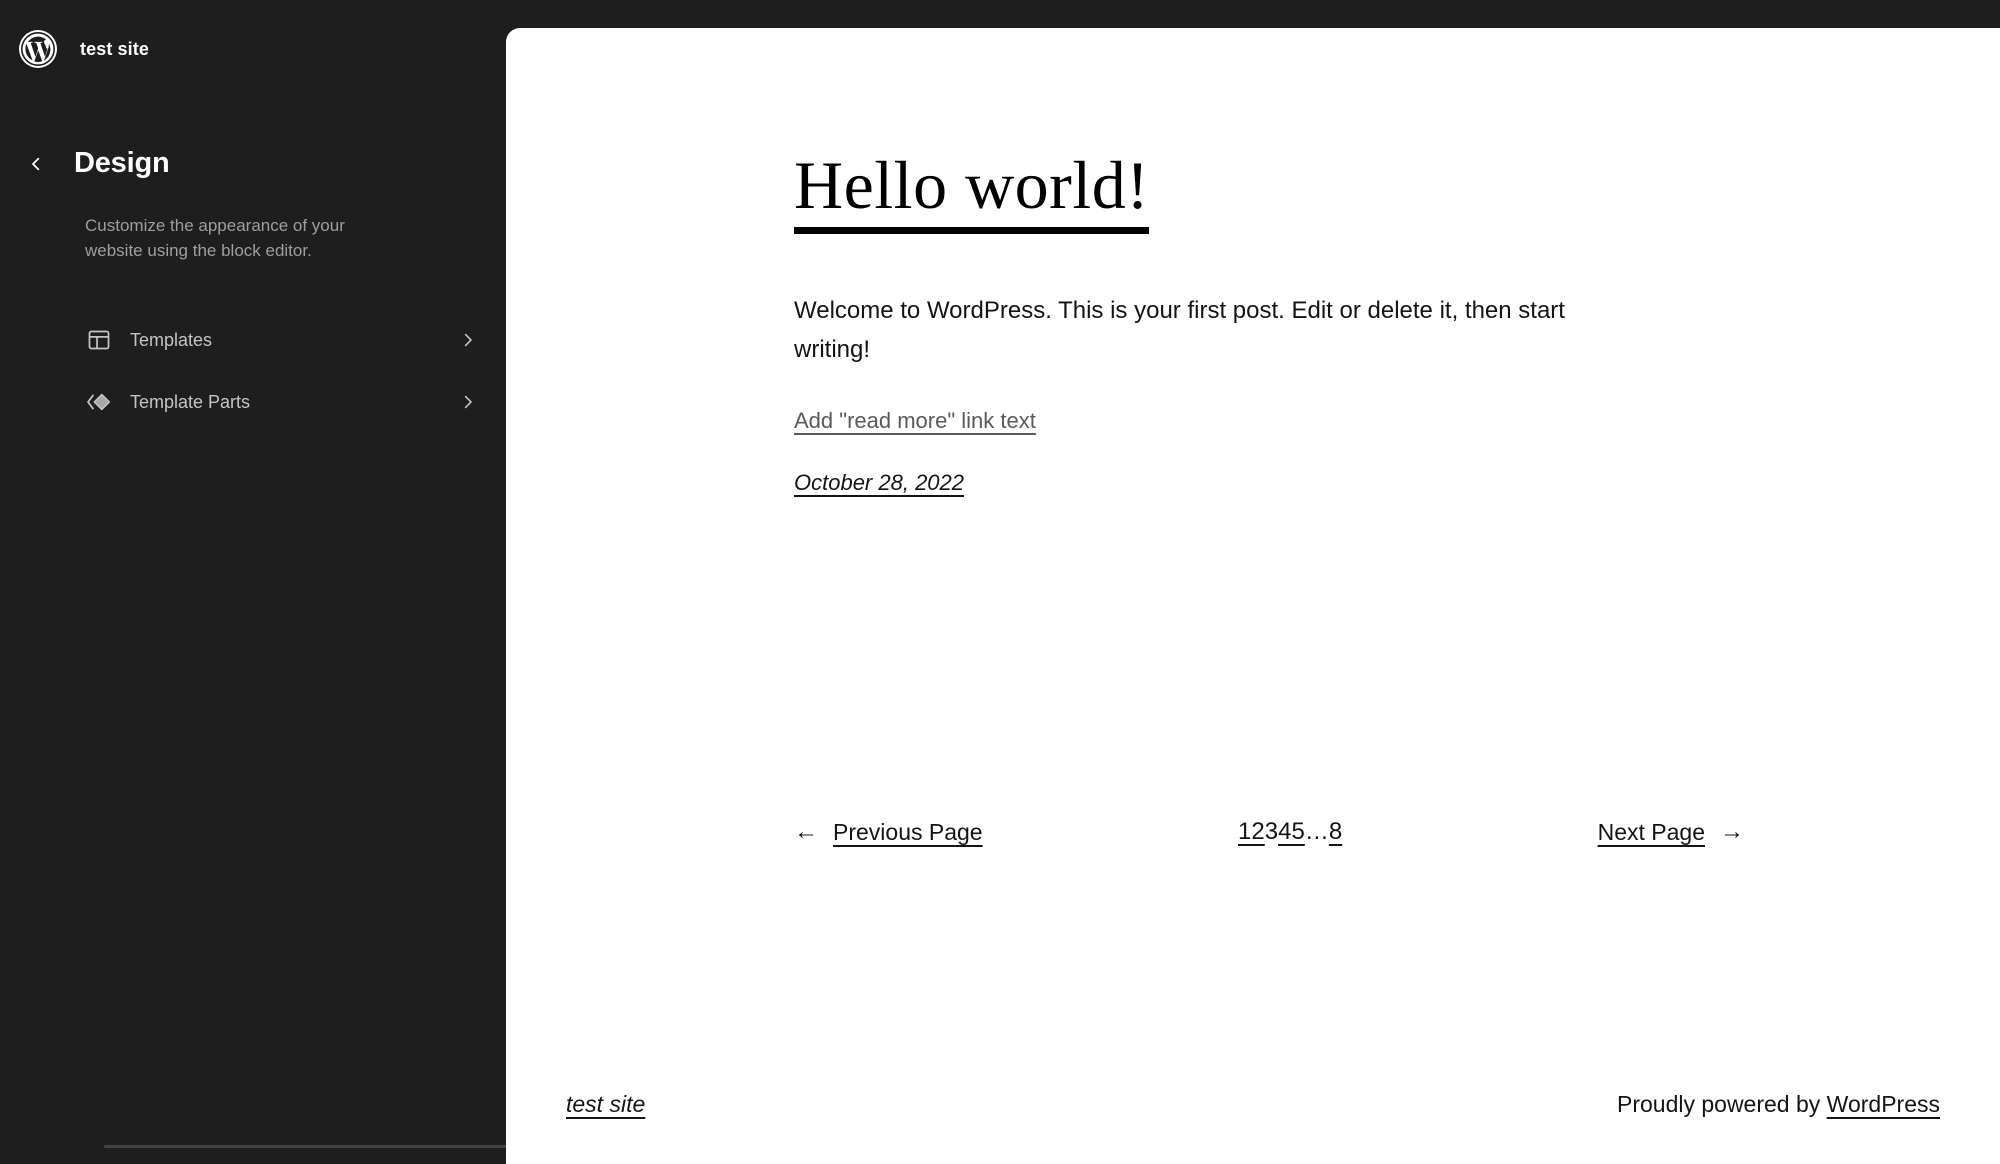  What do you see at coordinates (114, 49) in the screenshot?
I see `site-title: test site` at bounding box center [114, 49].